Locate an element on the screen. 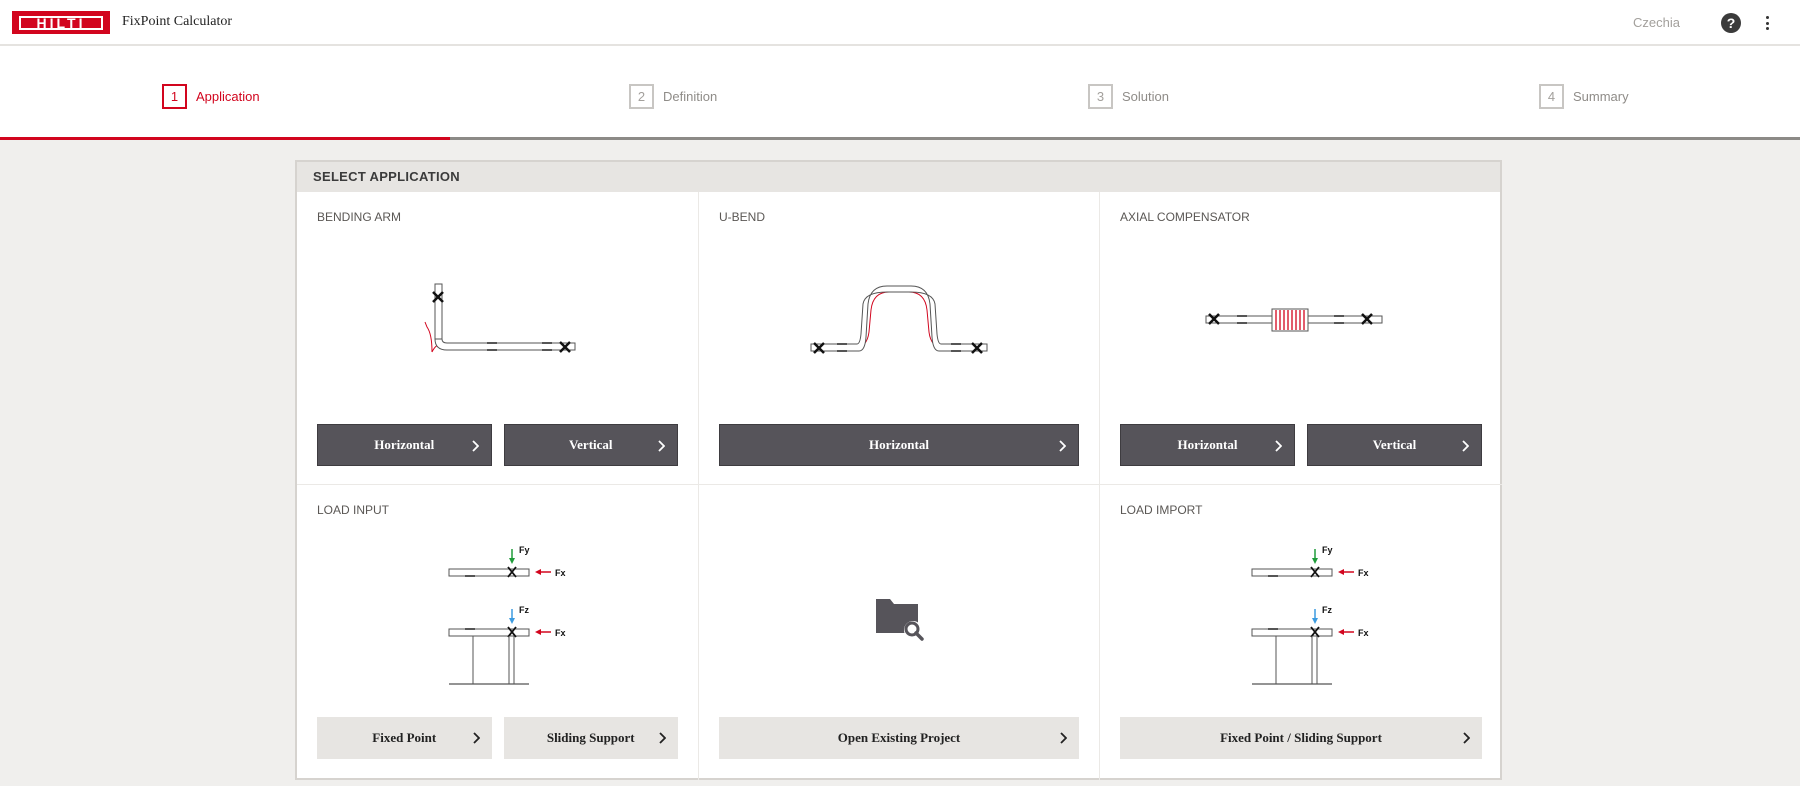 The image size is (1800, 786). fixed-point-sliding-support-button: Fixed Point / Sliding Support is located at coordinates (1301, 738).